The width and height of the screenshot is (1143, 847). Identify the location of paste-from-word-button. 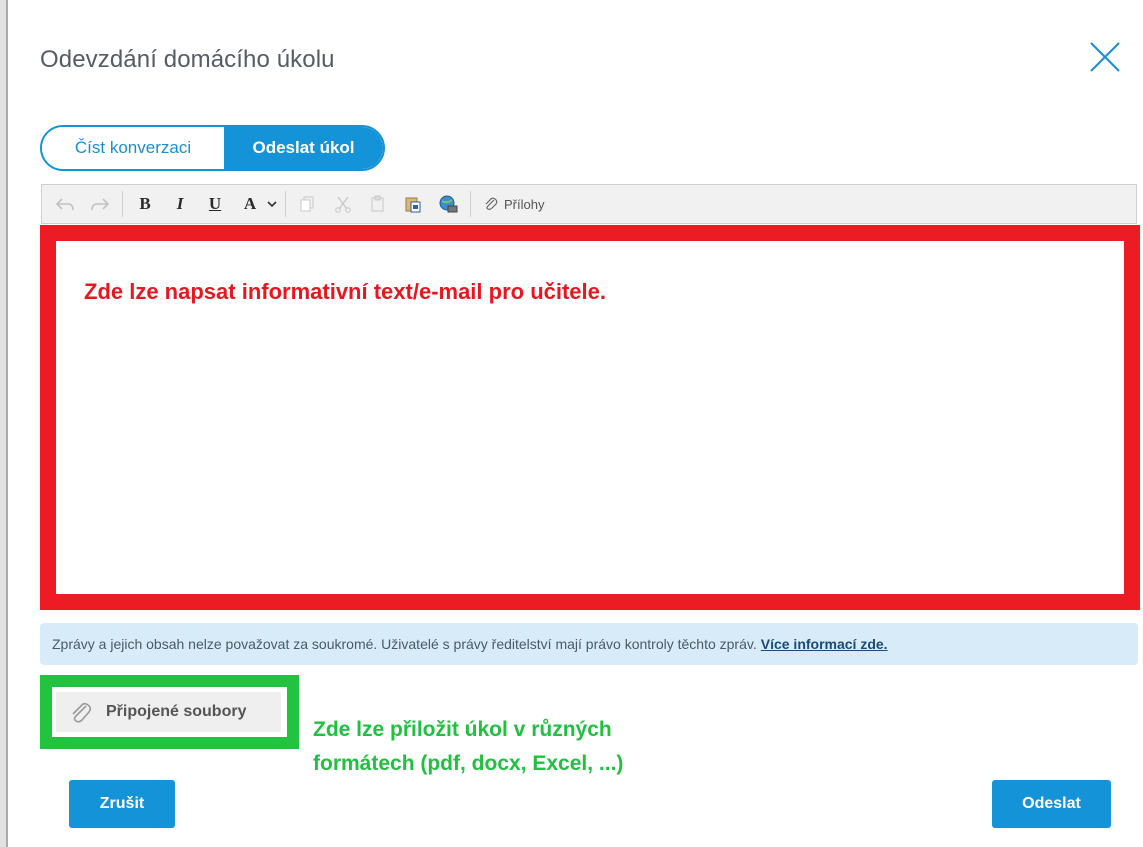
(413, 204).